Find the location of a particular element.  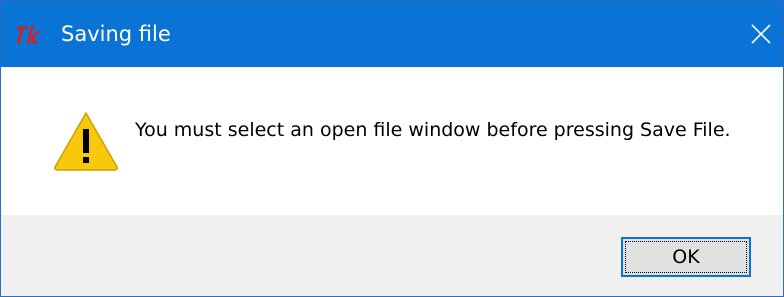

warning-icon is located at coordinates (86, 141).